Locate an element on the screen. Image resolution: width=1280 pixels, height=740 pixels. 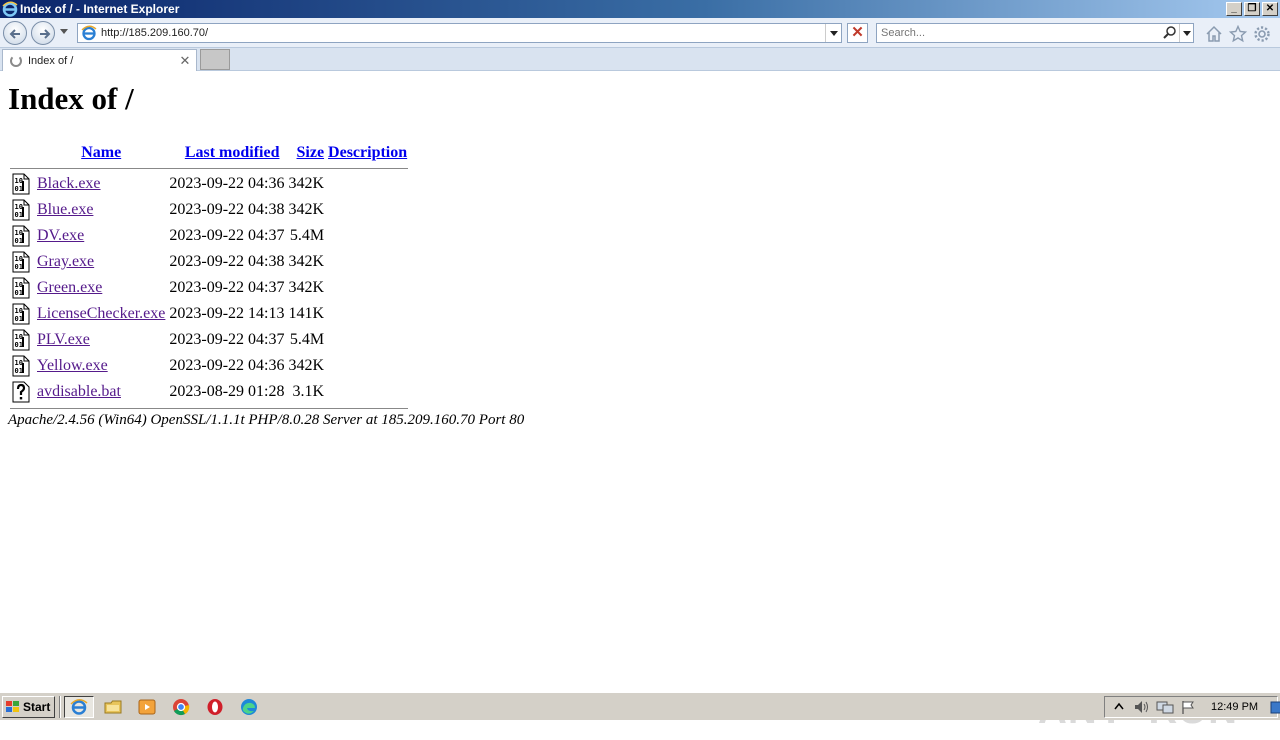
taskbar-internet-explorer is located at coordinates (79, 707).